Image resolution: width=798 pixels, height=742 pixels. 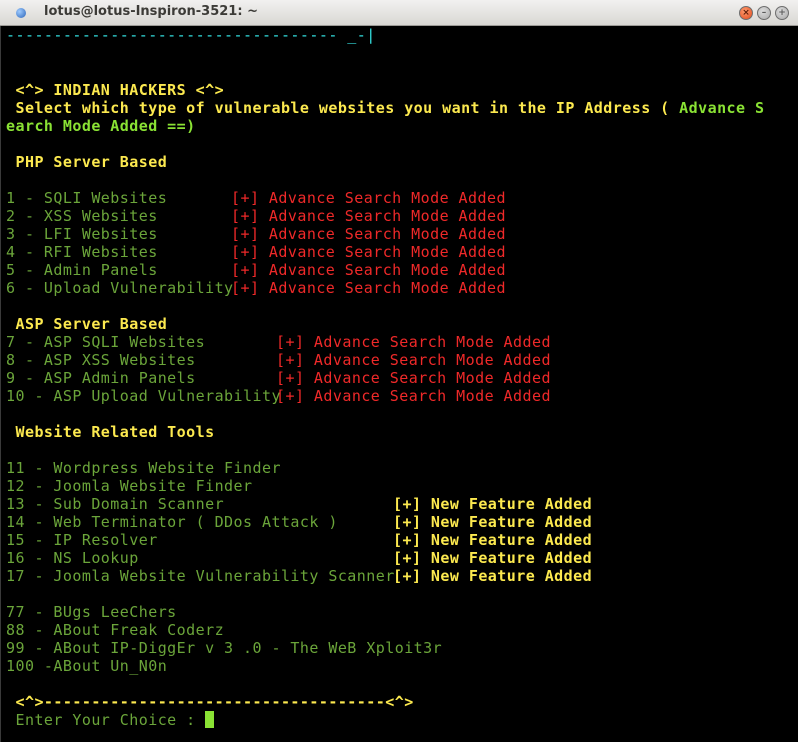 I want to click on php-section-header: PHP Server Based, so click(x=87, y=162).